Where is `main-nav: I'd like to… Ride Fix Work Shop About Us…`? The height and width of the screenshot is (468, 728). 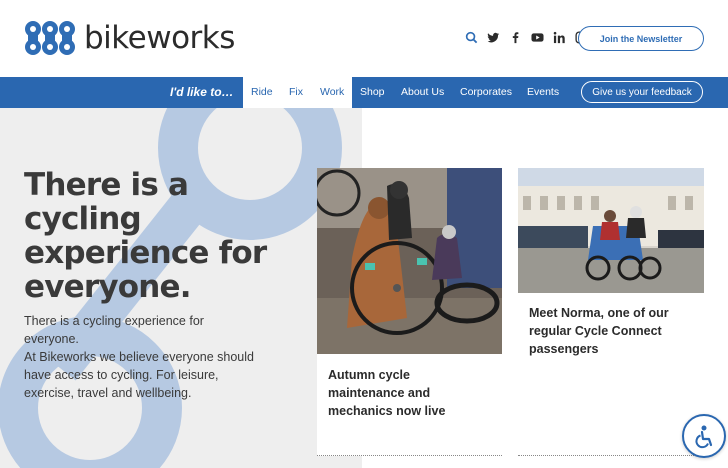
main-nav: I'd like to… Ride Fix Work Shop About Us… is located at coordinates (364, 92).